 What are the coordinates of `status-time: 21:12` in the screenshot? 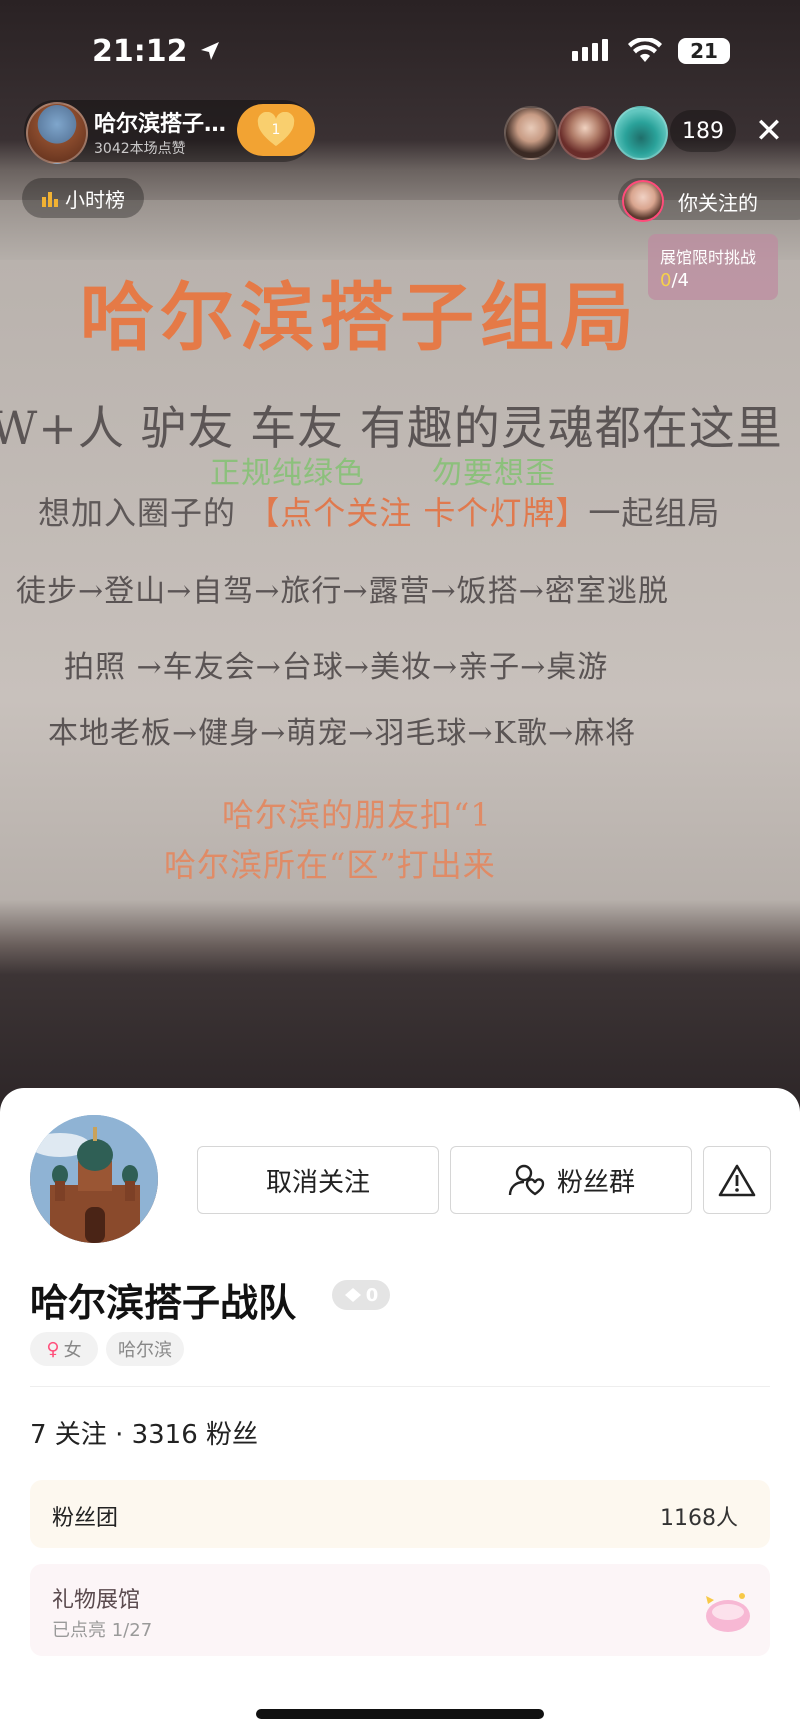 It's located at (157, 51).